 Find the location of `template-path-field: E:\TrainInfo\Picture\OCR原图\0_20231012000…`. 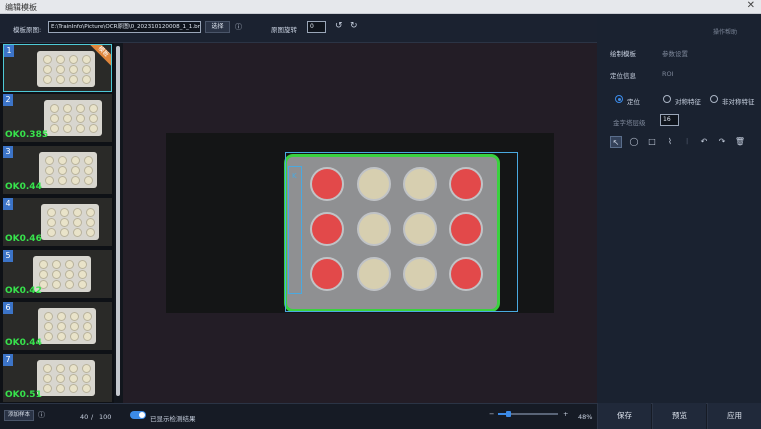

template-path-field: E:\TrainInfo\Picture\OCR原图\0_20231012000… is located at coordinates (124, 27).